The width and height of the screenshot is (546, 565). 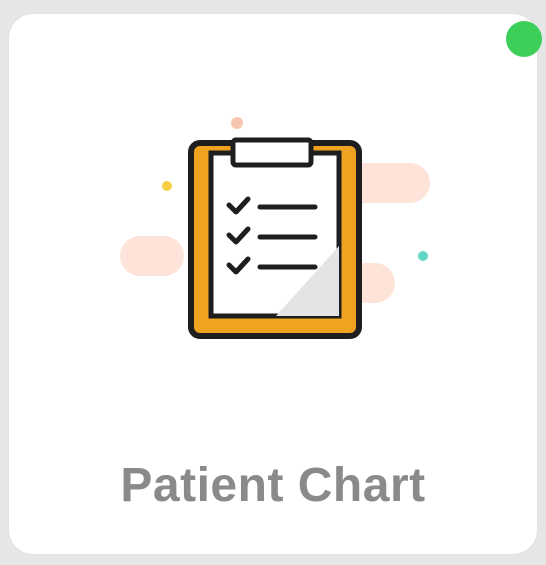 What do you see at coordinates (524, 39) in the screenshot?
I see `online-status-indicator` at bounding box center [524, 39].